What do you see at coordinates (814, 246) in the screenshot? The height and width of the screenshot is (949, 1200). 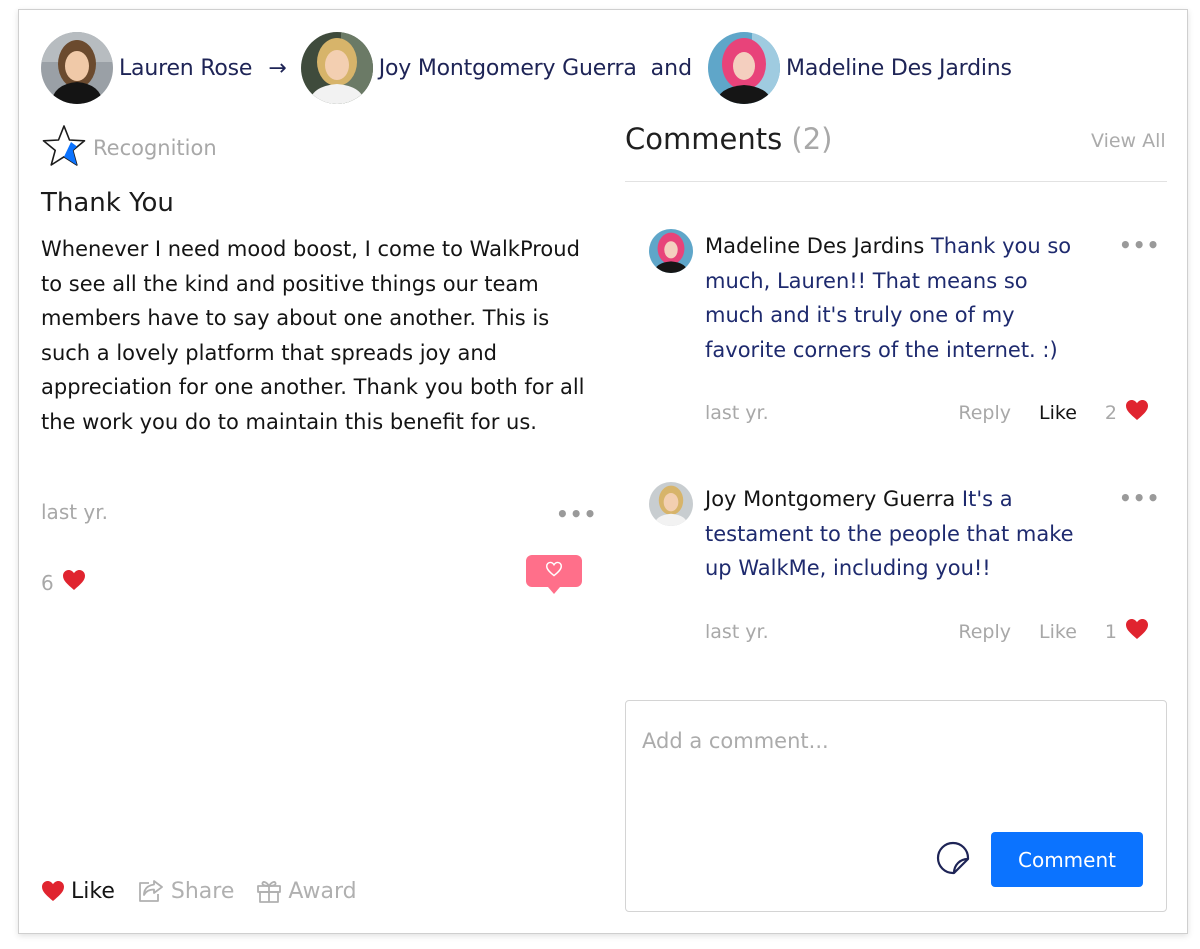 I see `comment-author: Madeline Des Jardins` at bounding box center [814, 246].